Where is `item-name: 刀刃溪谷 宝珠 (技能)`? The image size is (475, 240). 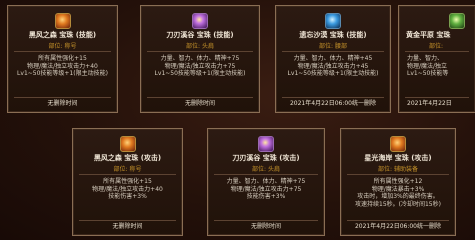 item-name: 刀刃溪谷 宝珠 (技能) is located at coordinates (200, 35).